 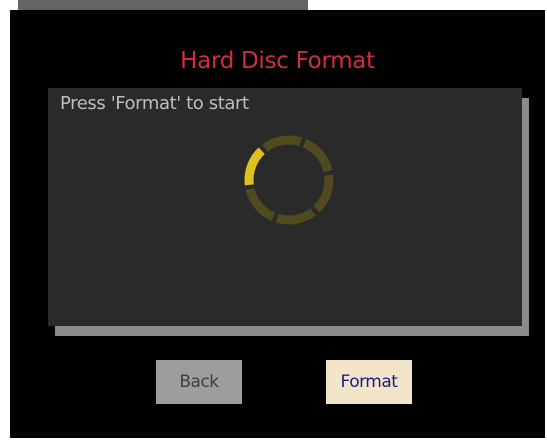 I want to click on back-button: Back, so click(x=199, y=382).